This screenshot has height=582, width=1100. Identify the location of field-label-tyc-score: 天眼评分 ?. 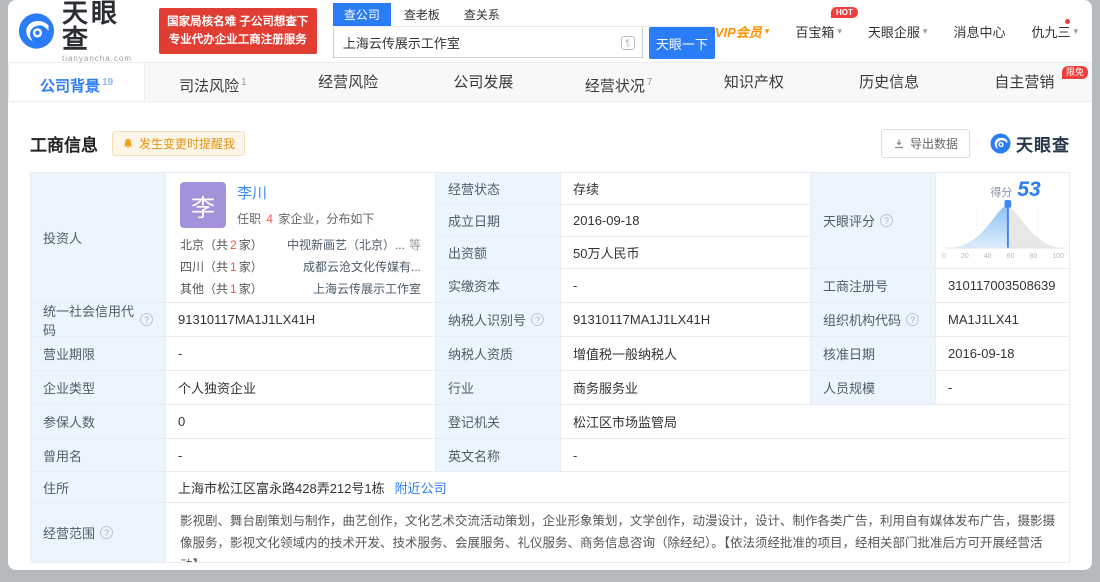
(873, 221).